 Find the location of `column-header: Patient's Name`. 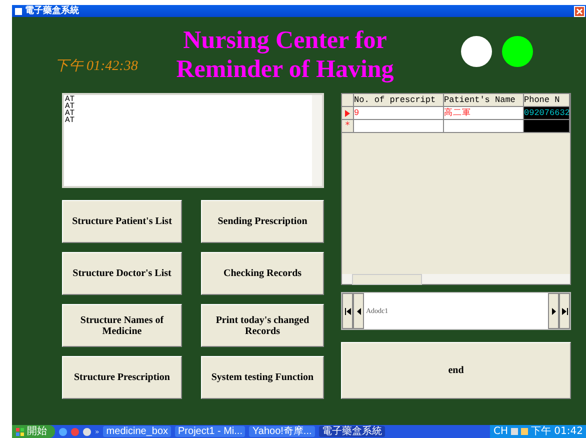

column-header: Patient's Name is located at coordinates (484, 100).